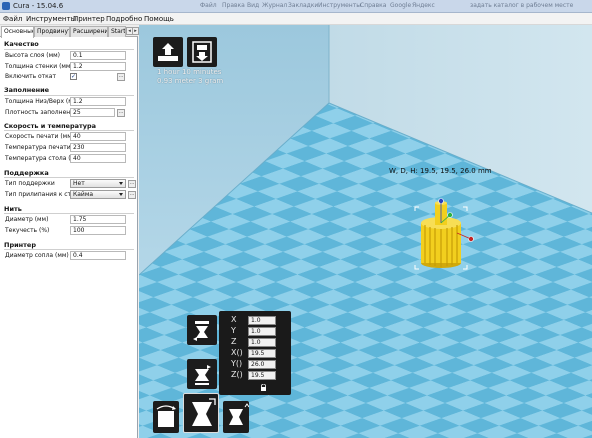  Describe the element at coordinates (263, 387) in the screenshot. I see `lock-icon` at that location.